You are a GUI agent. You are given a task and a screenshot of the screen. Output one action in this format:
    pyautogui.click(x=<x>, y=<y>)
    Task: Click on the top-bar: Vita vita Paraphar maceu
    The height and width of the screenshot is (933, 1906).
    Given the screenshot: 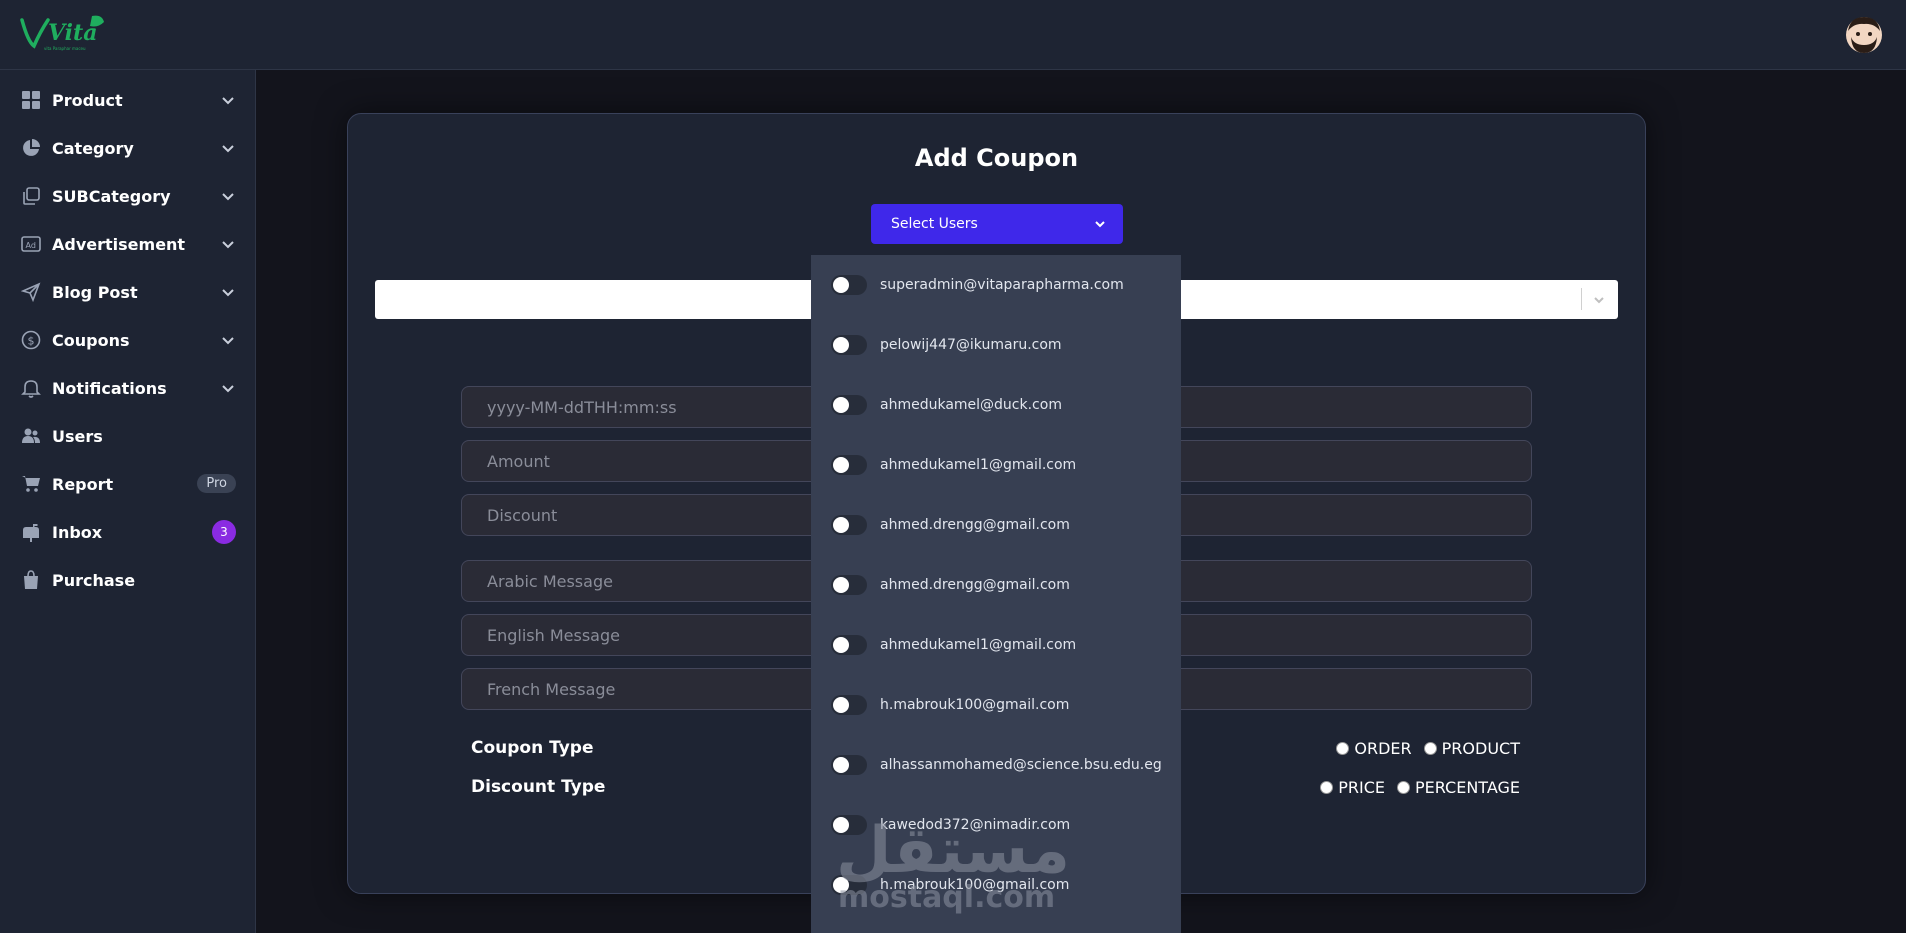 What is the action you would take?
    pyautogui.click(x=953, y=35)
    